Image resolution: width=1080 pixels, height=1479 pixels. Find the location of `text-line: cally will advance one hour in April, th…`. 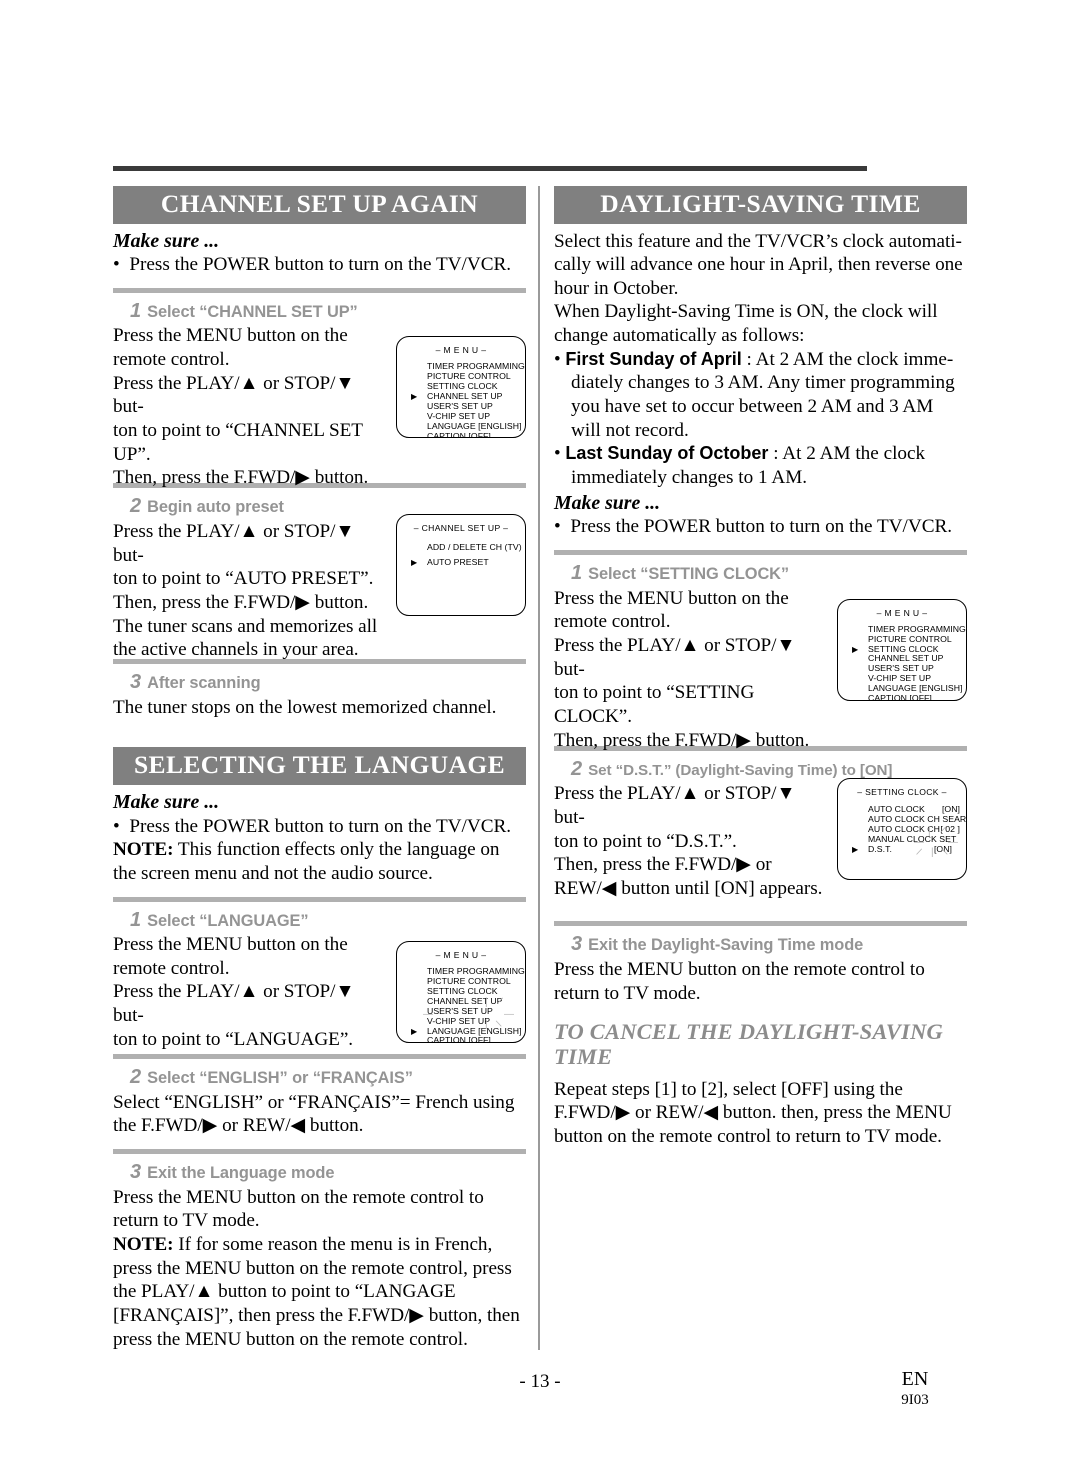

text-line: cally will advance one hour in April, th… is located at coordinates (758, 265).